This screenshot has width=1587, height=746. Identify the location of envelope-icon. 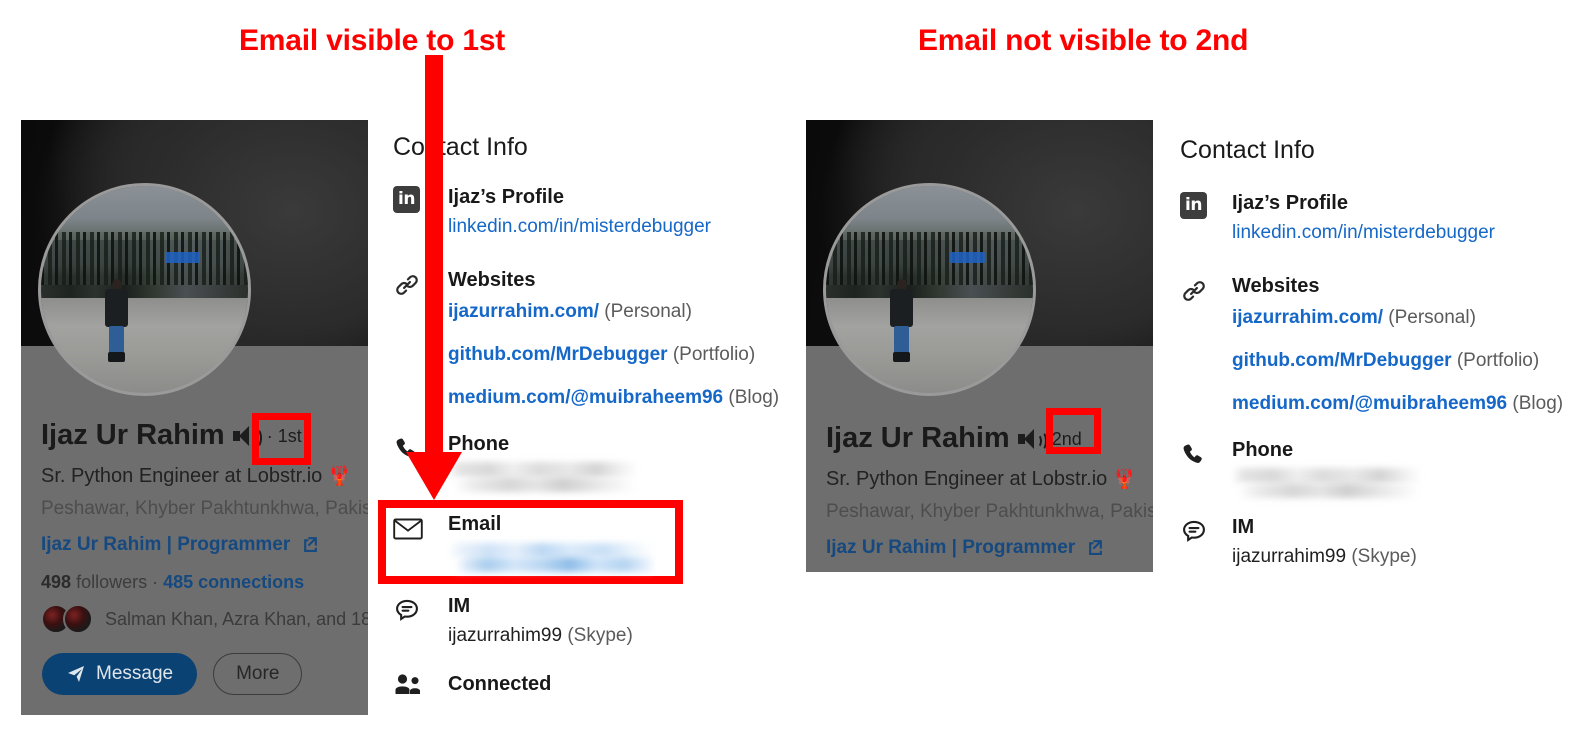
(408, 532).